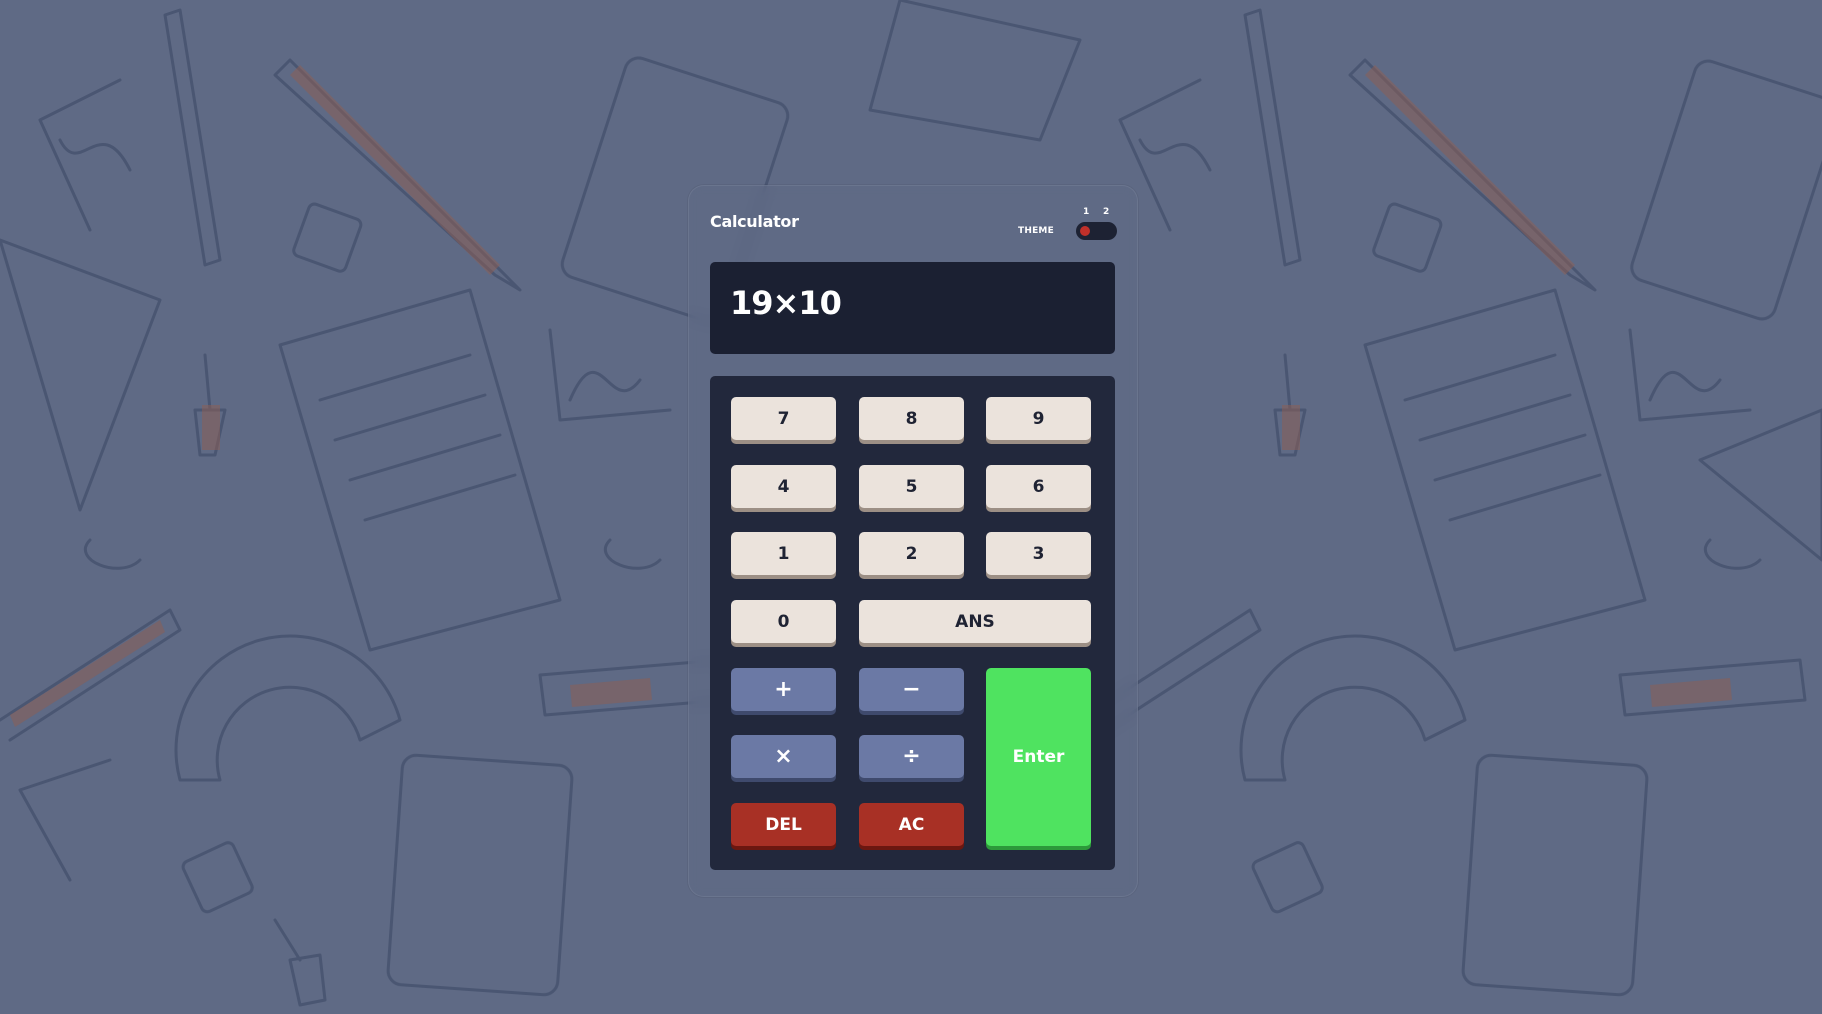 The height and width of the screenshot is (1014, 1822). I want to click on key-1: 1, so click(783, 553).